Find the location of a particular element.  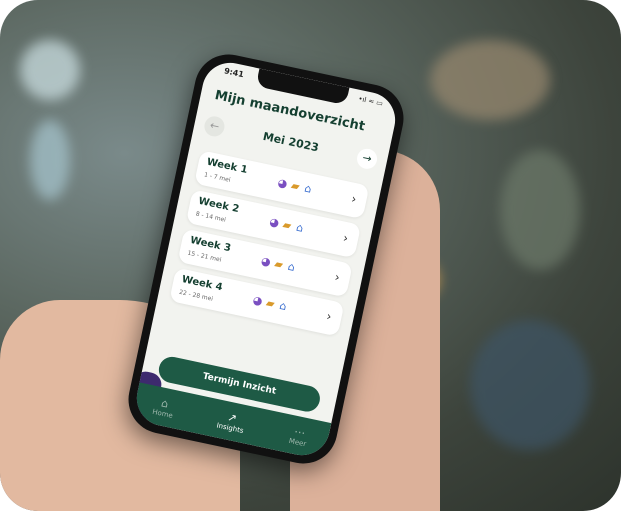

tab-meer: ⋯ Meer is located at coordinates (298, 436).